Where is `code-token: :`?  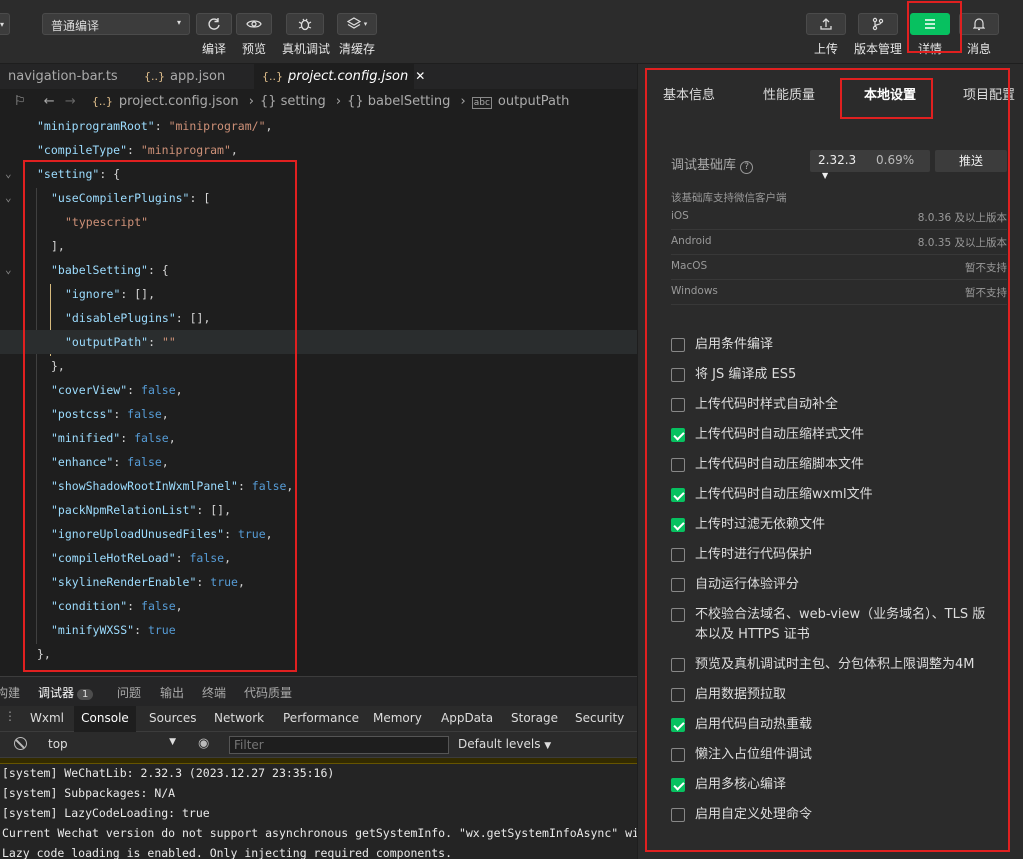 code-token: : is located at coordinates (182, 558).